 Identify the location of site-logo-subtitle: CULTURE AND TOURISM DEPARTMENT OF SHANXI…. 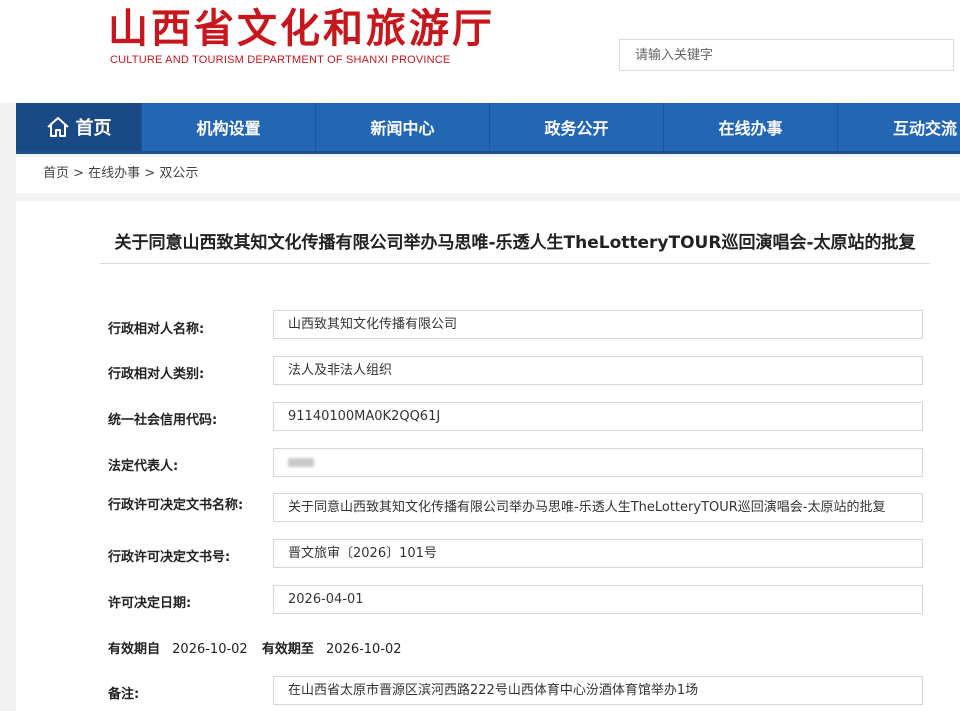
(280, 60).